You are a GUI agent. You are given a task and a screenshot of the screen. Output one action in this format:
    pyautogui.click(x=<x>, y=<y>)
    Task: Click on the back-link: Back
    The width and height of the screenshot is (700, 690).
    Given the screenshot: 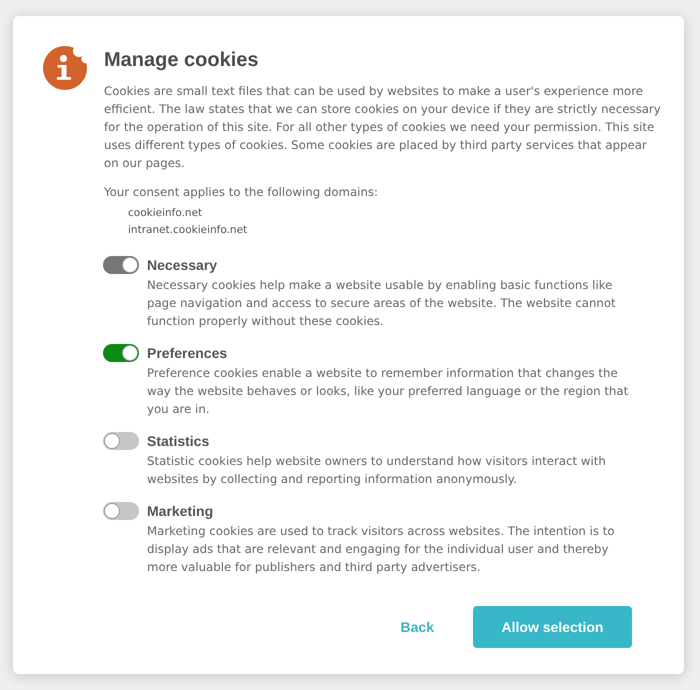 What is the action you would take?
    pyautogui.click(x=417, y=627)
    